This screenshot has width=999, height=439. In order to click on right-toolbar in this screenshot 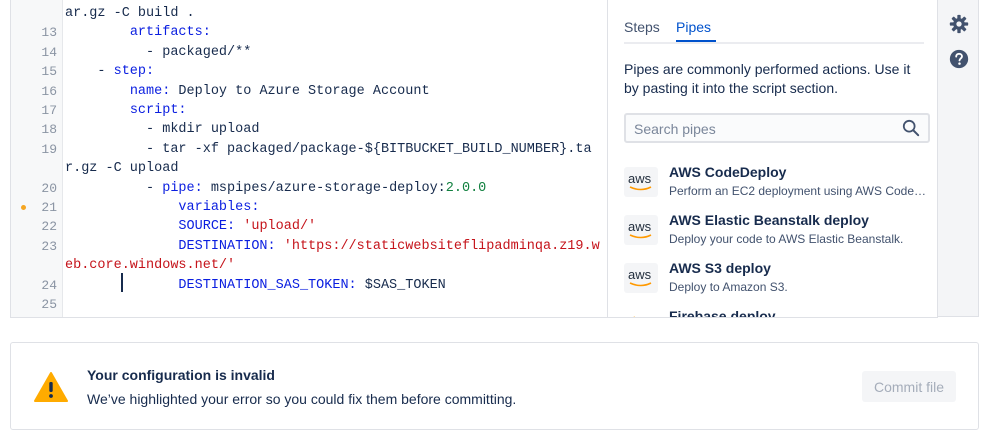, I will do `click(958, 158)`.